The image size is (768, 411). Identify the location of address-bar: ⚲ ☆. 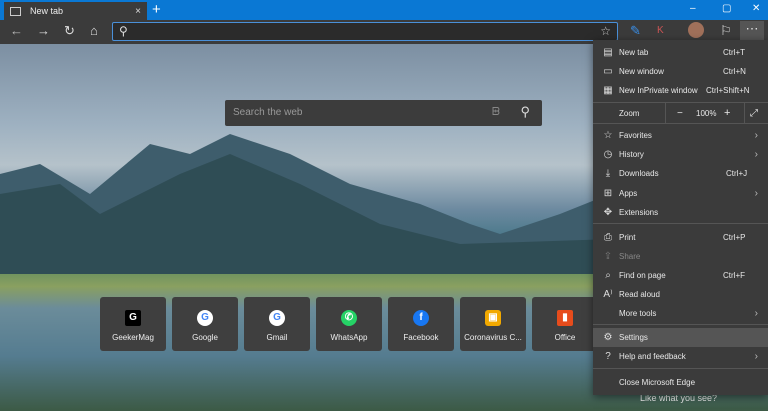
(365, 31).